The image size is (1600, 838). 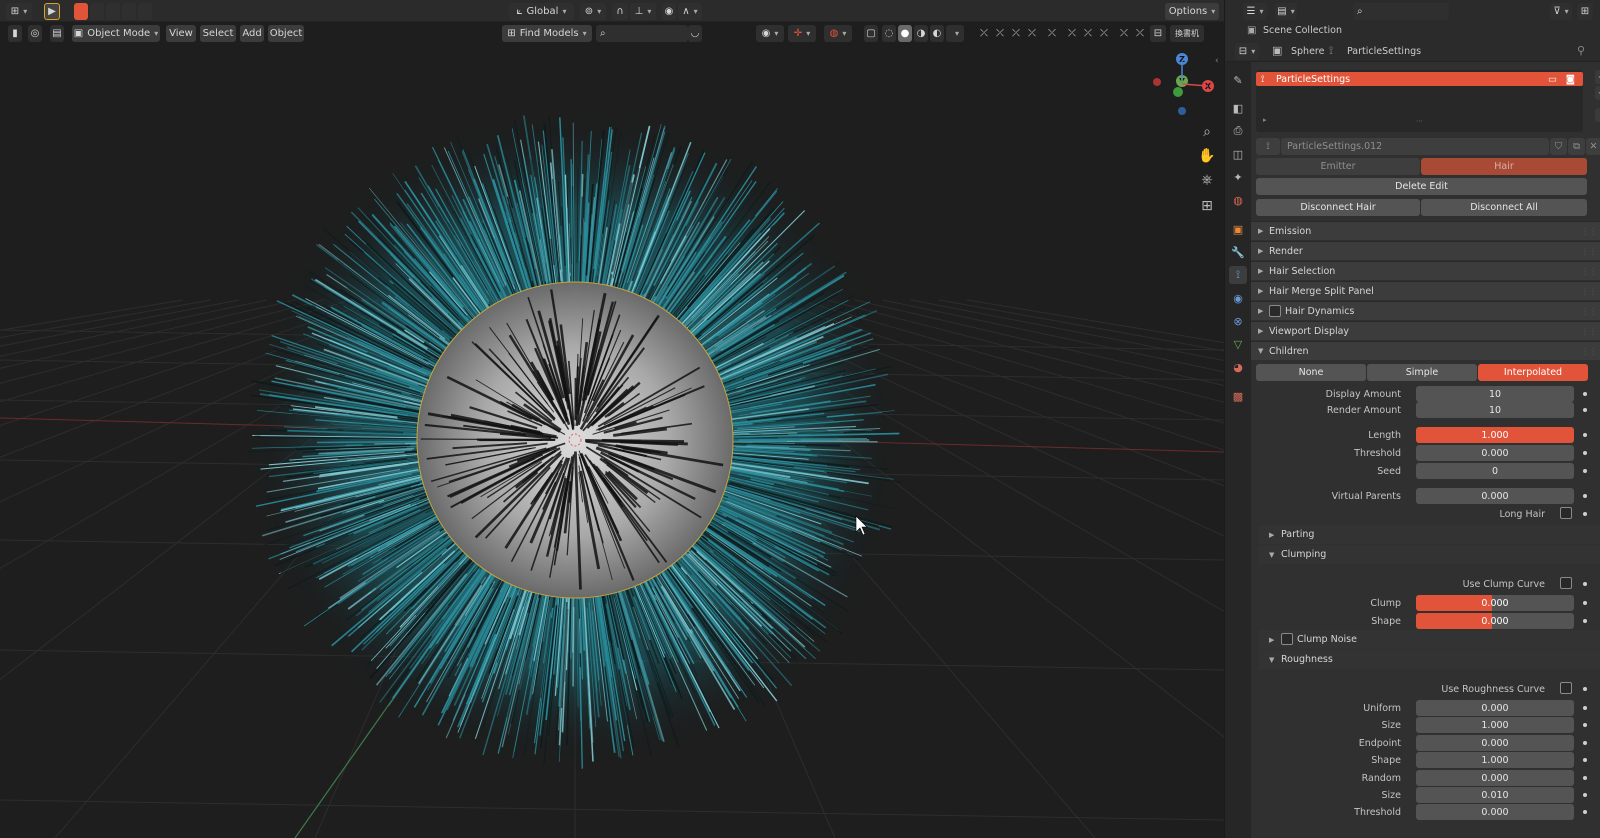 I want to click on zoom-icon: ⌕, so click(x=1207, y=132).